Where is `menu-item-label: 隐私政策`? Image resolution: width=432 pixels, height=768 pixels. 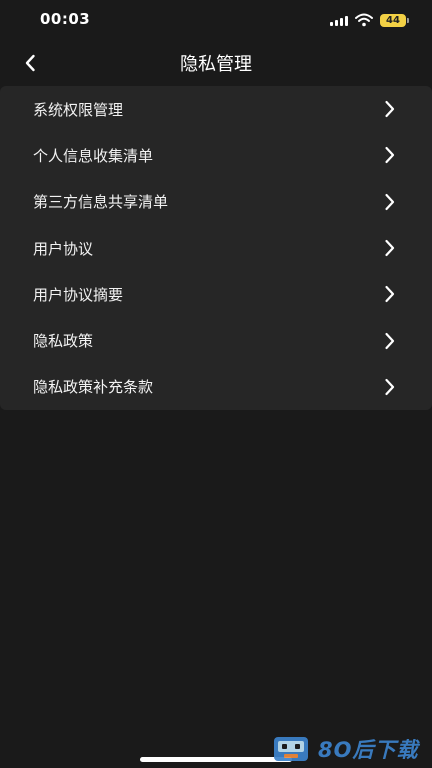 menu-item-label: 隐私政策 is located at coordinates (63, 341).